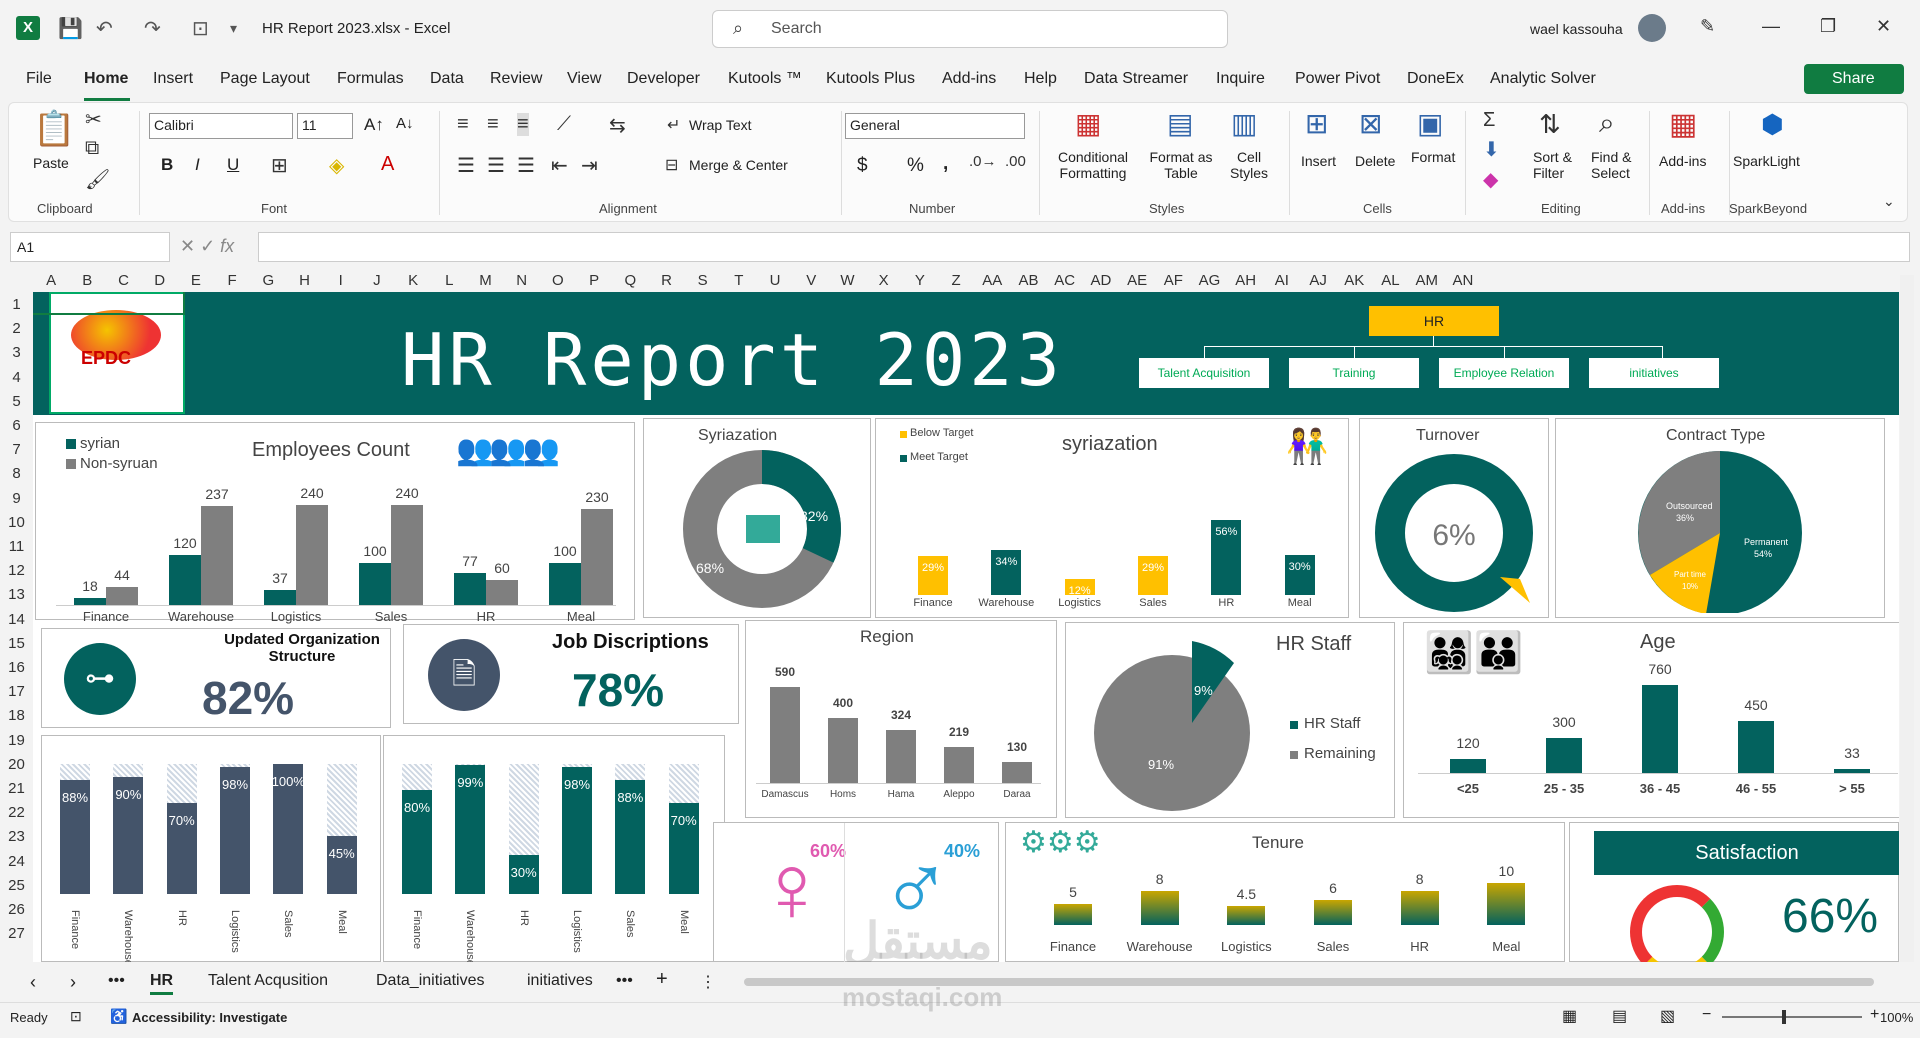 Image resolution: width=1920 pixels, height=1038 pixels. Describe the element at coordinates (87, 280) in the screenshot. I see `column-header-cell: B` at that location.